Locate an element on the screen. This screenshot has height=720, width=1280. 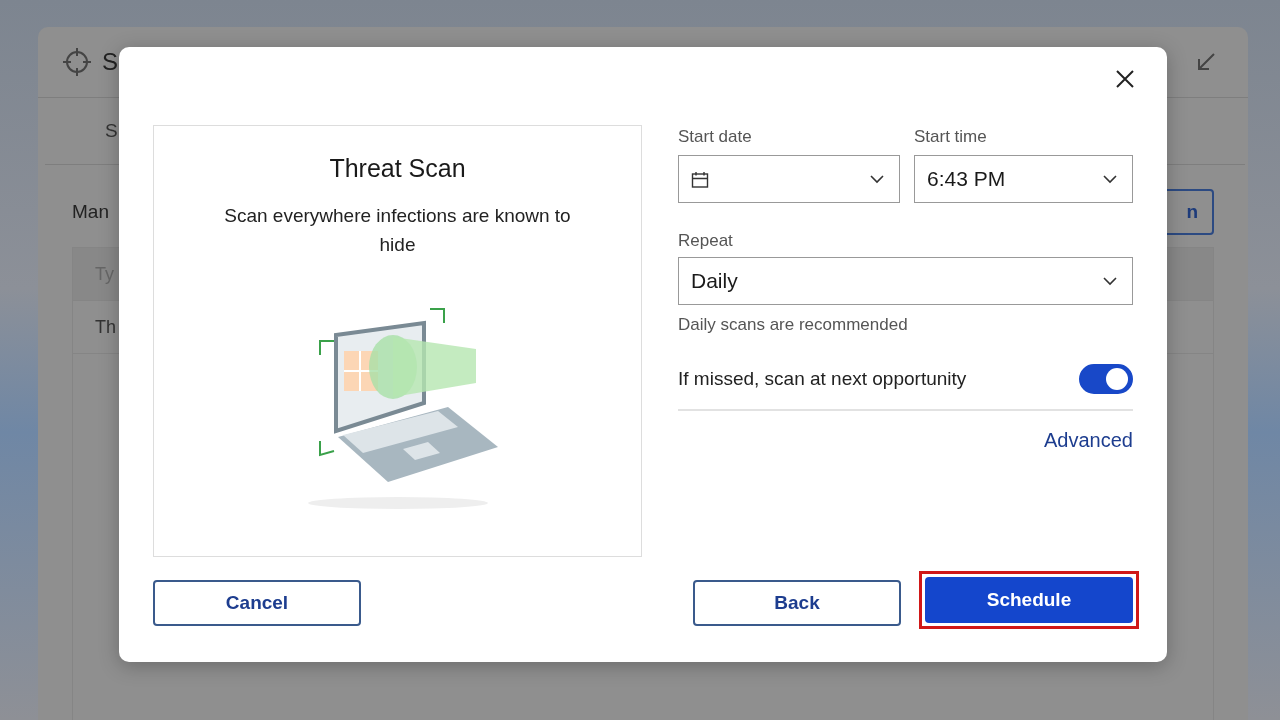
section-title: Man is located at coordinates (90, 212).